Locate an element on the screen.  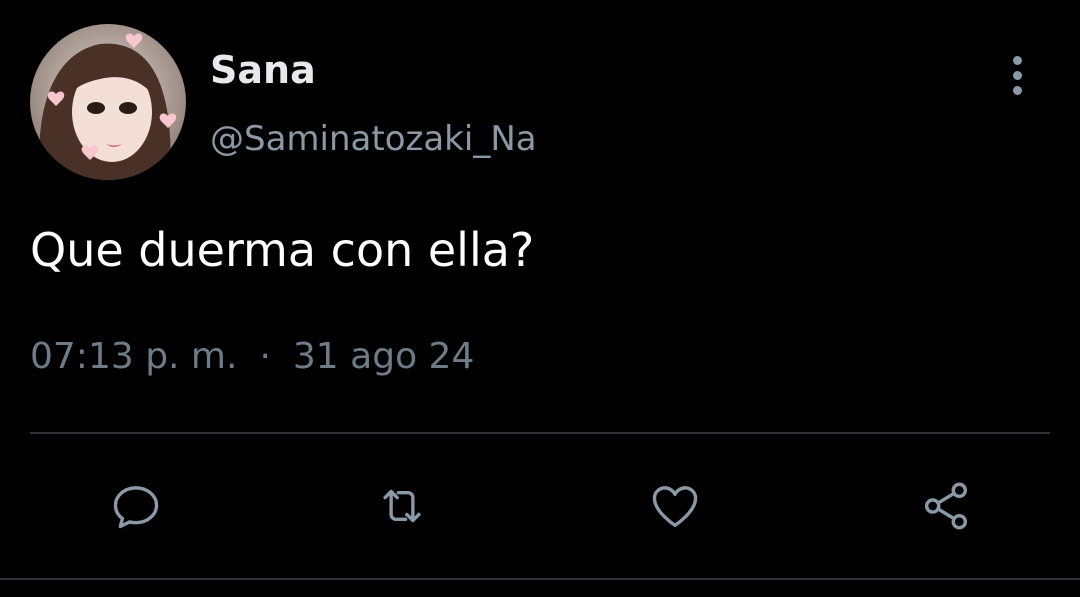
tweet-time: 07:13 p. m. is located at coordinates (134, 356).